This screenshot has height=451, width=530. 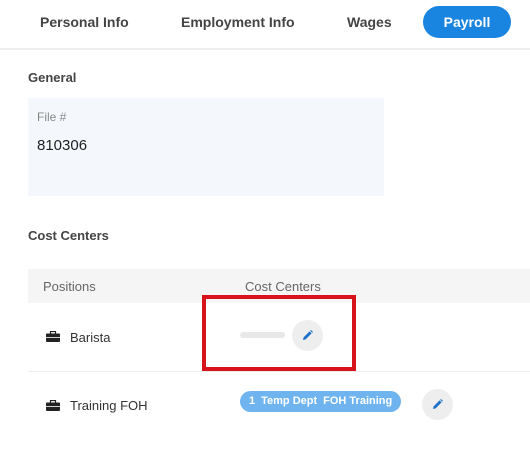 I want to click on tab-payroll: Payroll, so click(x=467, y=22).